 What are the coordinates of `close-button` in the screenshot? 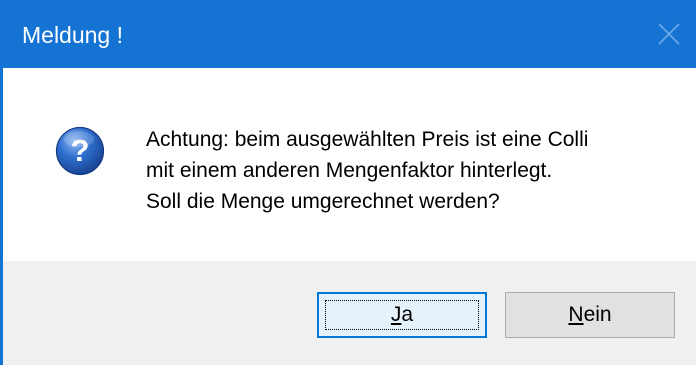 It's located at (669, 34).